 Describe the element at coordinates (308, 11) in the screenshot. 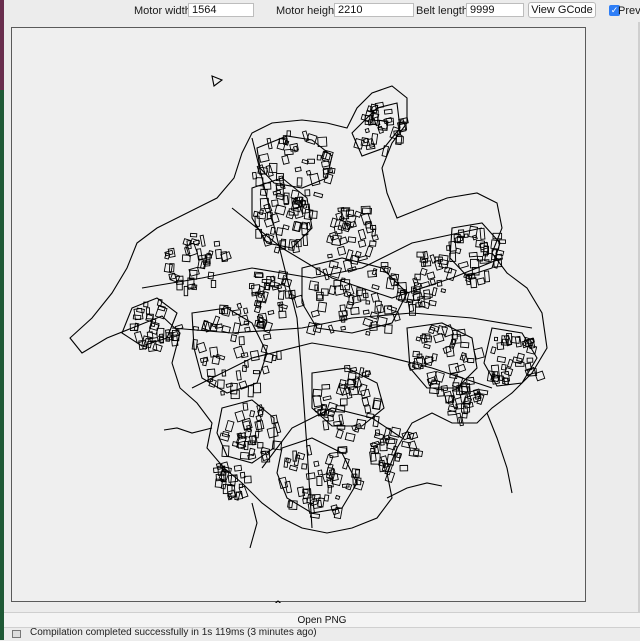

I see `motor-height-label: Motor height:` at that location.